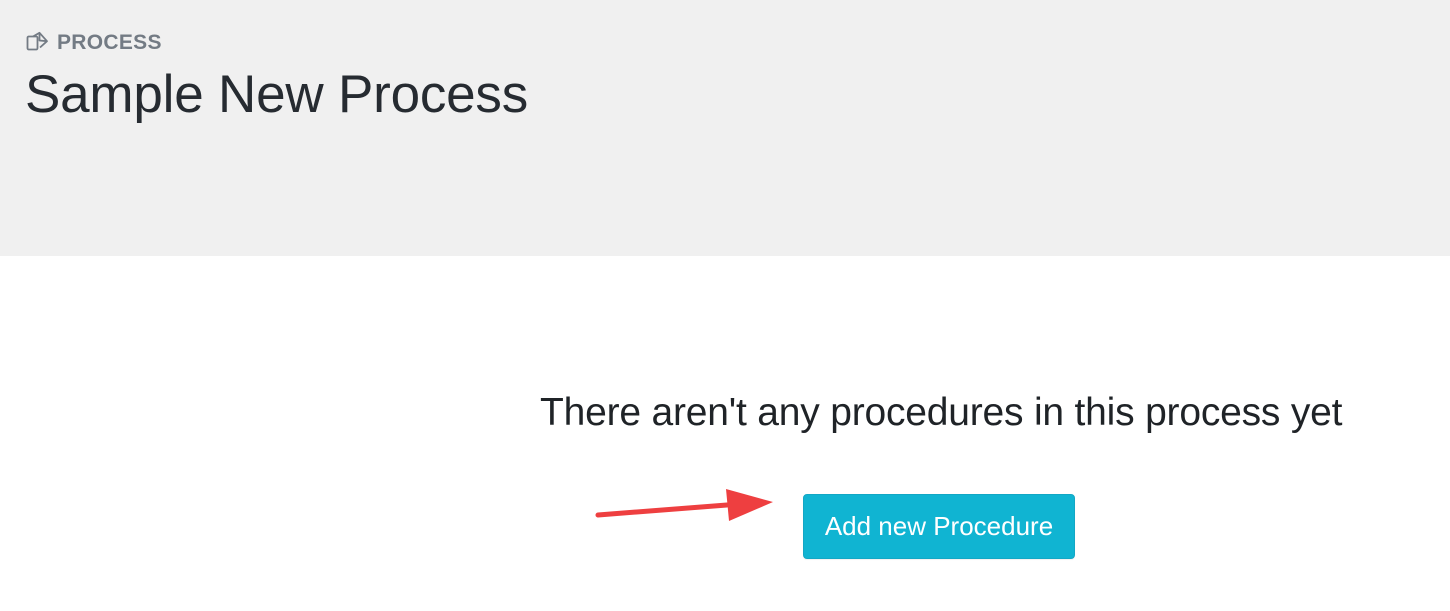 The width and height of the screenshot is (1450, 611). What do you see at coordinates (684, 505) in the screenshot?
I see `red-pointer-arrow-icon` at bounding box center [684, 505].